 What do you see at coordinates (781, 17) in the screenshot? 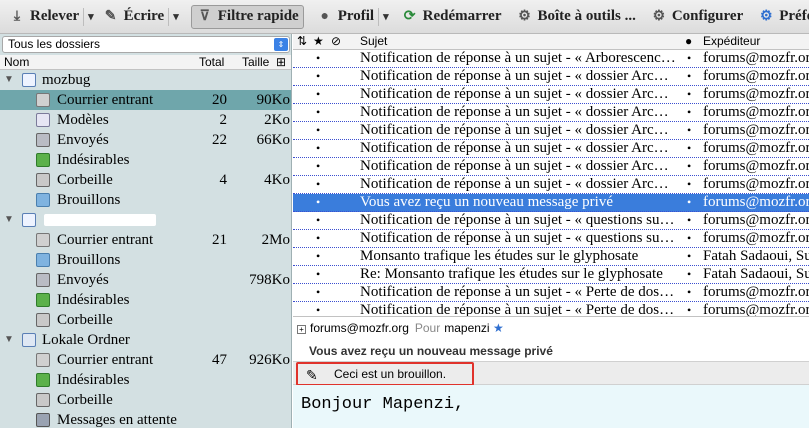
I see `preferences-button: ⚙ Préférences` at bounding box center [781, 17].